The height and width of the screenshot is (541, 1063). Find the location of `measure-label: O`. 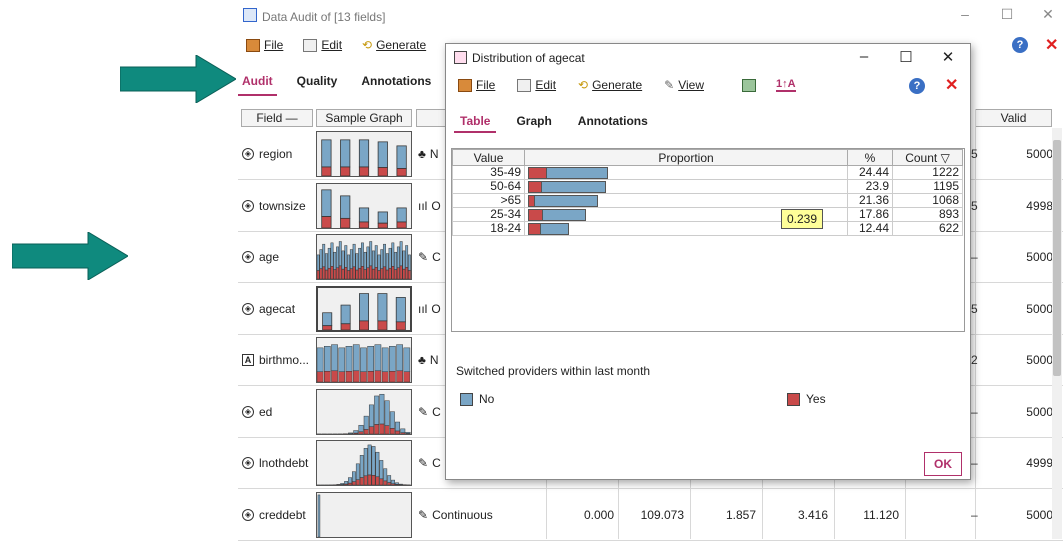

measure-label: O is located at coordinates (435, 206).